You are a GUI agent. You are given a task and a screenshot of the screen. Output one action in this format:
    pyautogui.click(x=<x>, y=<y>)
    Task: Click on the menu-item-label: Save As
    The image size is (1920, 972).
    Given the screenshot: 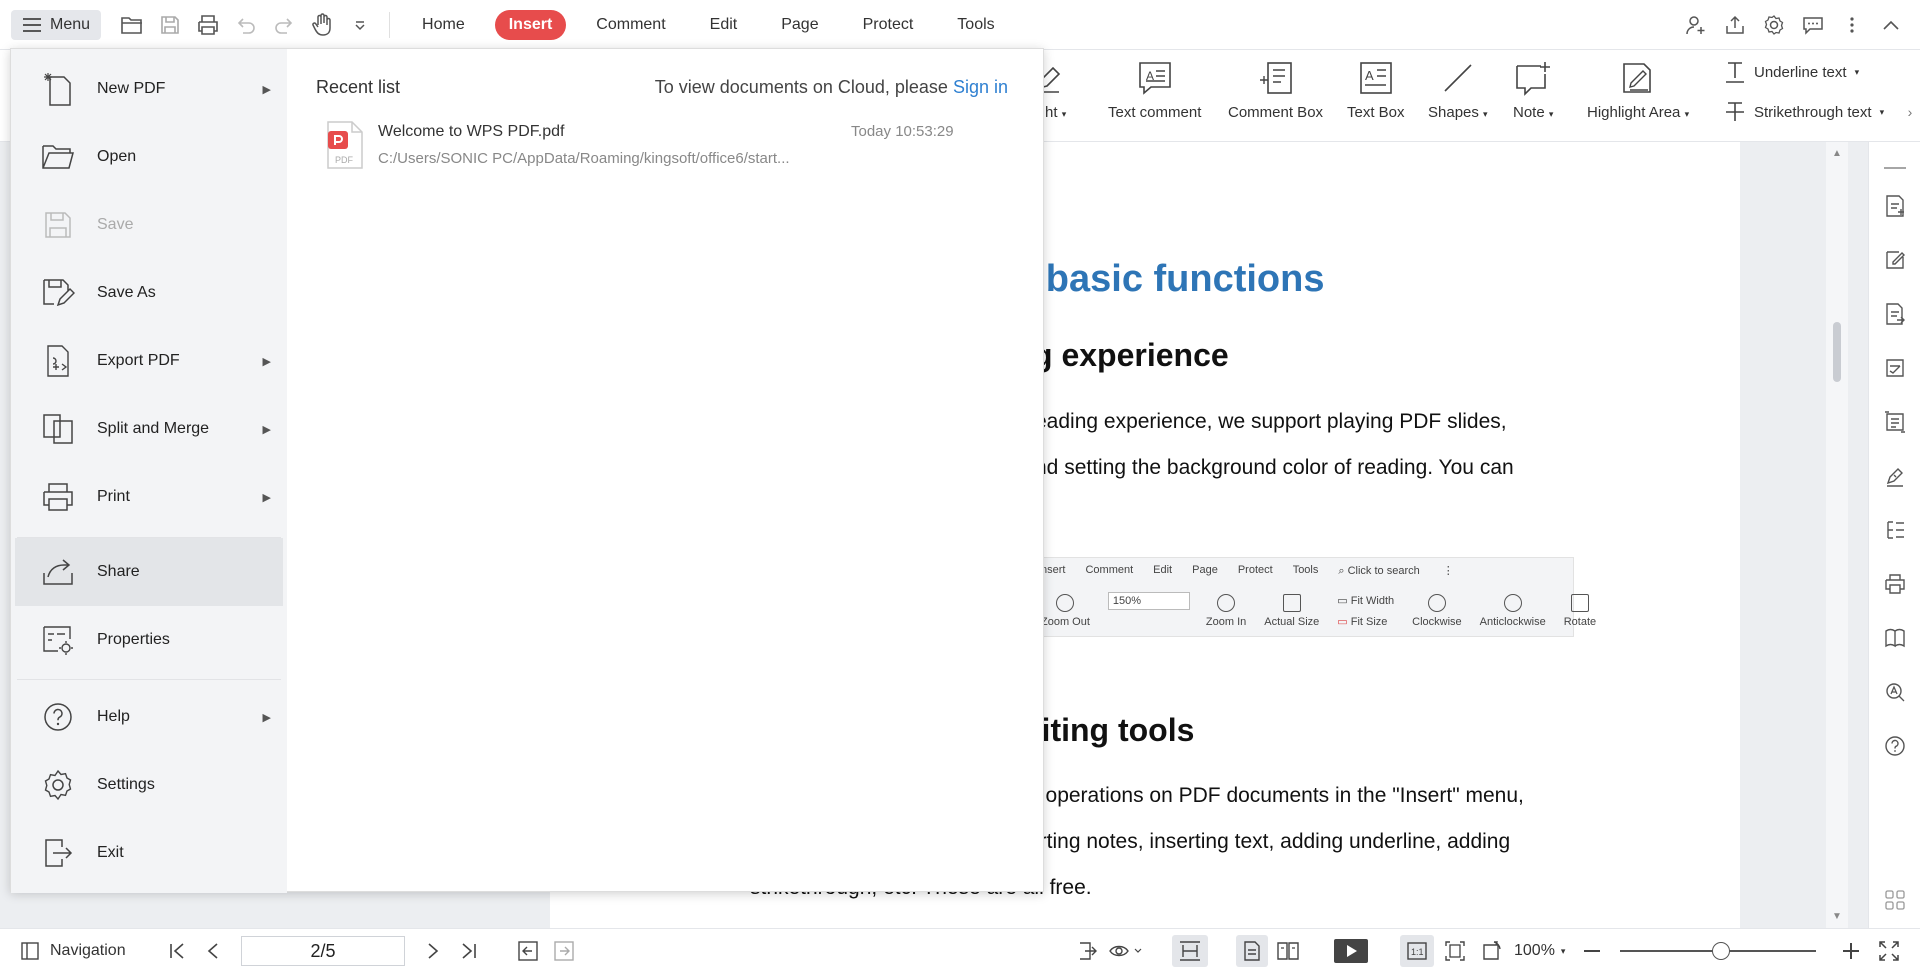 What is the action you would take?
    pyautogui.click(x=126, y=292)
    